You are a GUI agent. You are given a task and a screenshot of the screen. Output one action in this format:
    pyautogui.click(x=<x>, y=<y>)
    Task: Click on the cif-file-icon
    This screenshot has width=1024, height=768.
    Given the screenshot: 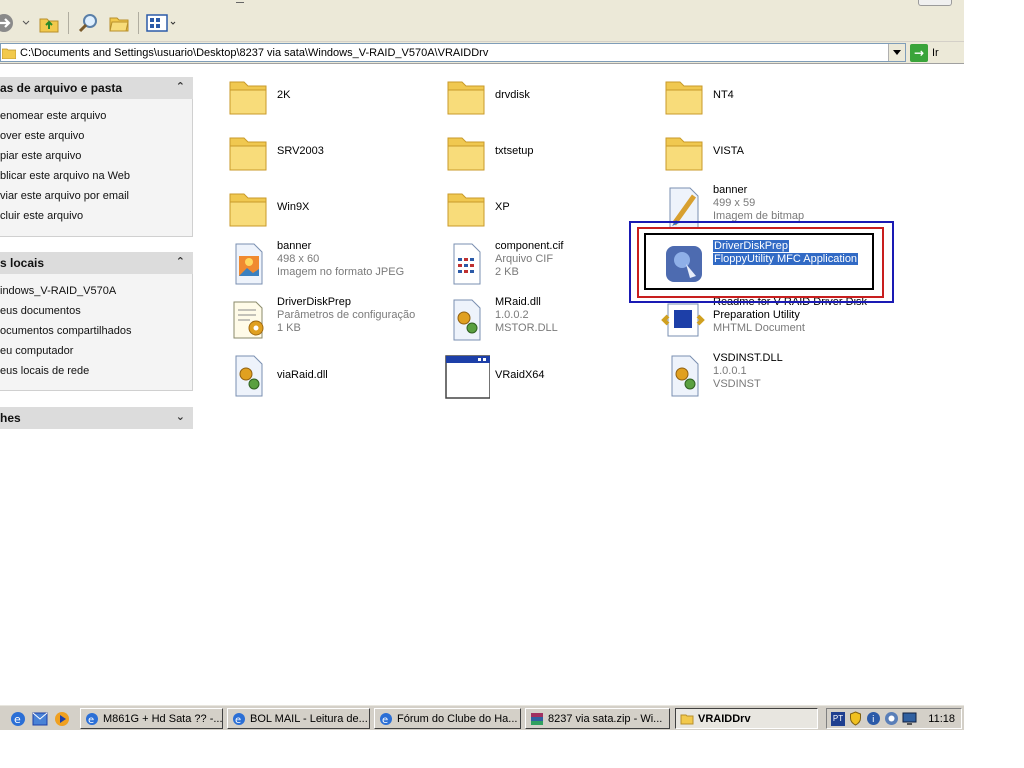 What is the action you would take?
    pyautogui.click(x=467, y=264)
    